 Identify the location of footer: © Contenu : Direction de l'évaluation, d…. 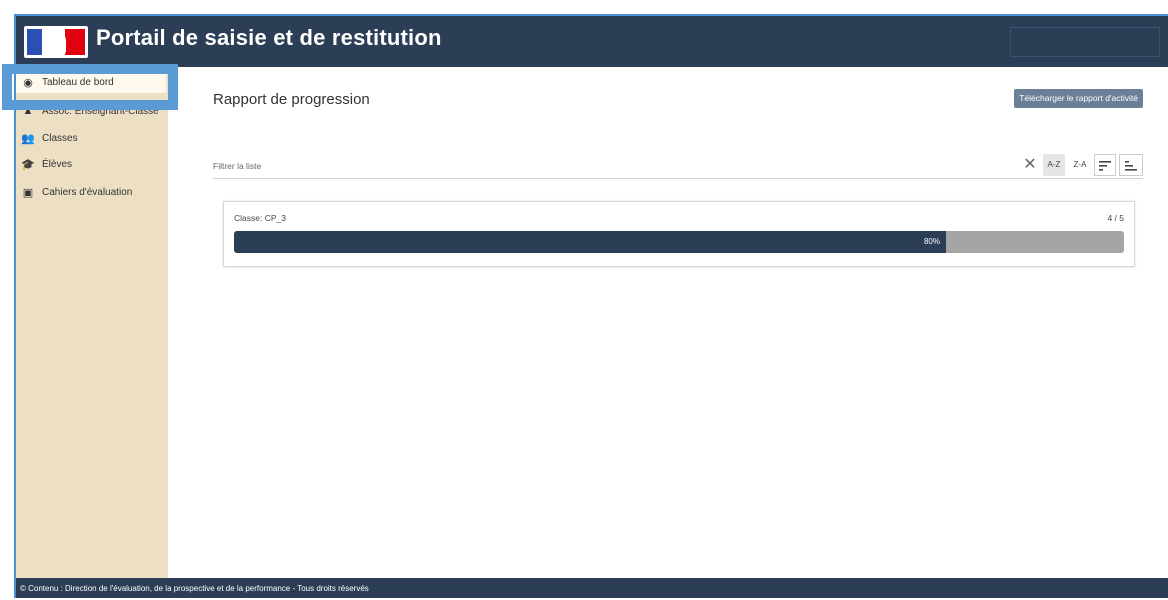
(592, 588).